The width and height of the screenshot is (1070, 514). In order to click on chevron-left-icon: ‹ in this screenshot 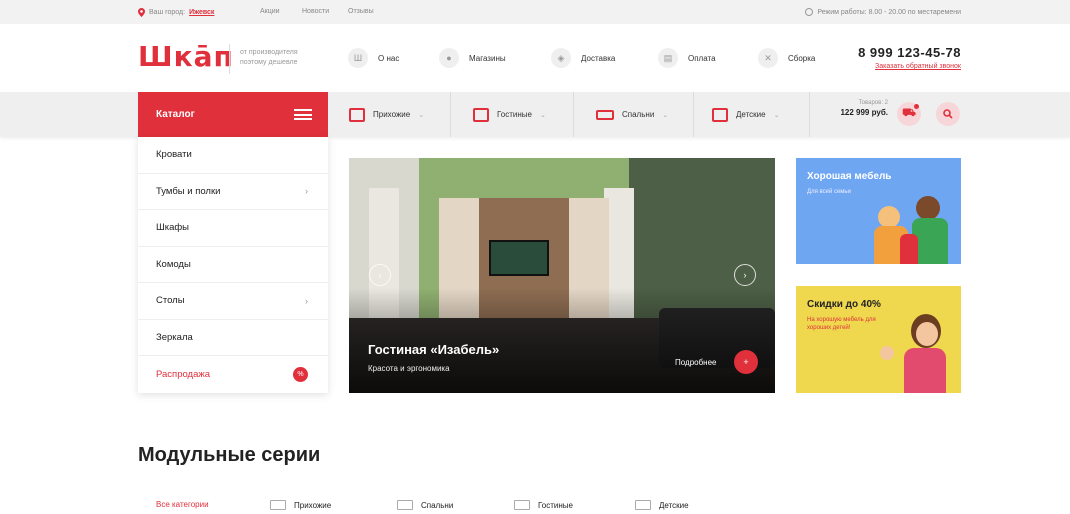, I will do `click(380, 275)`.